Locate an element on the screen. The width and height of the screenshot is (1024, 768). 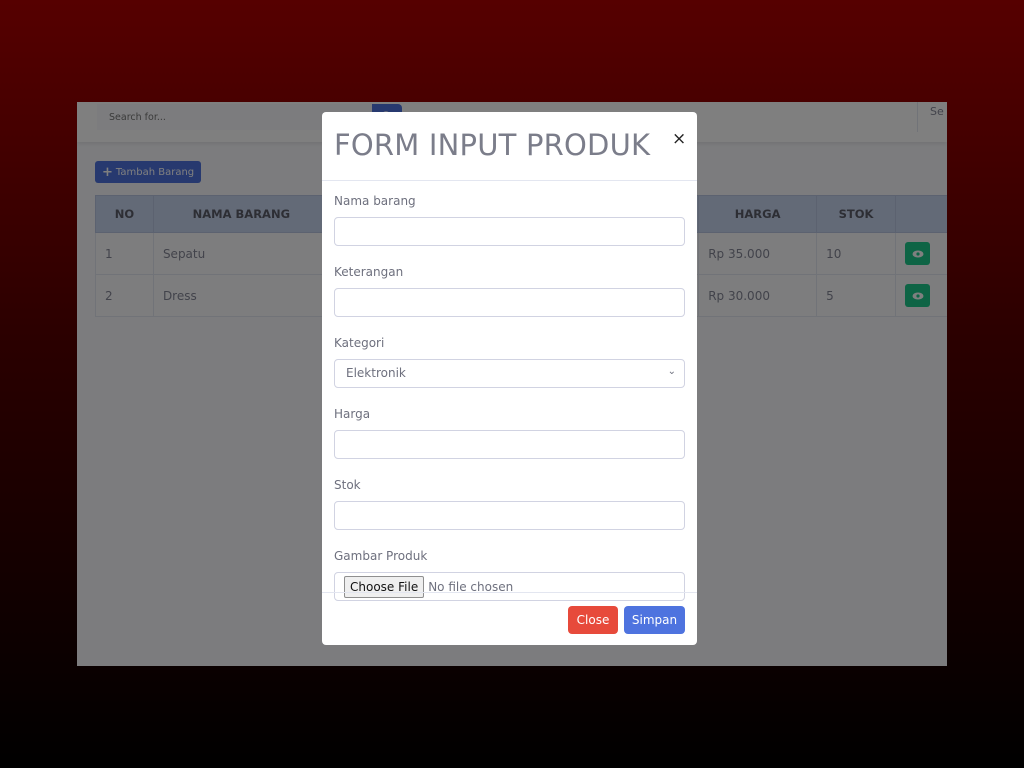
name-label: Nama barang is located at coordinates (375, 201).